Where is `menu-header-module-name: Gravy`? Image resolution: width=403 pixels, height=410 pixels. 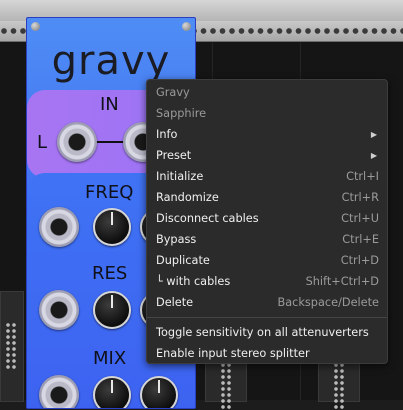
menu-header-module-name: Gravy is located at coordinates (173, 92).